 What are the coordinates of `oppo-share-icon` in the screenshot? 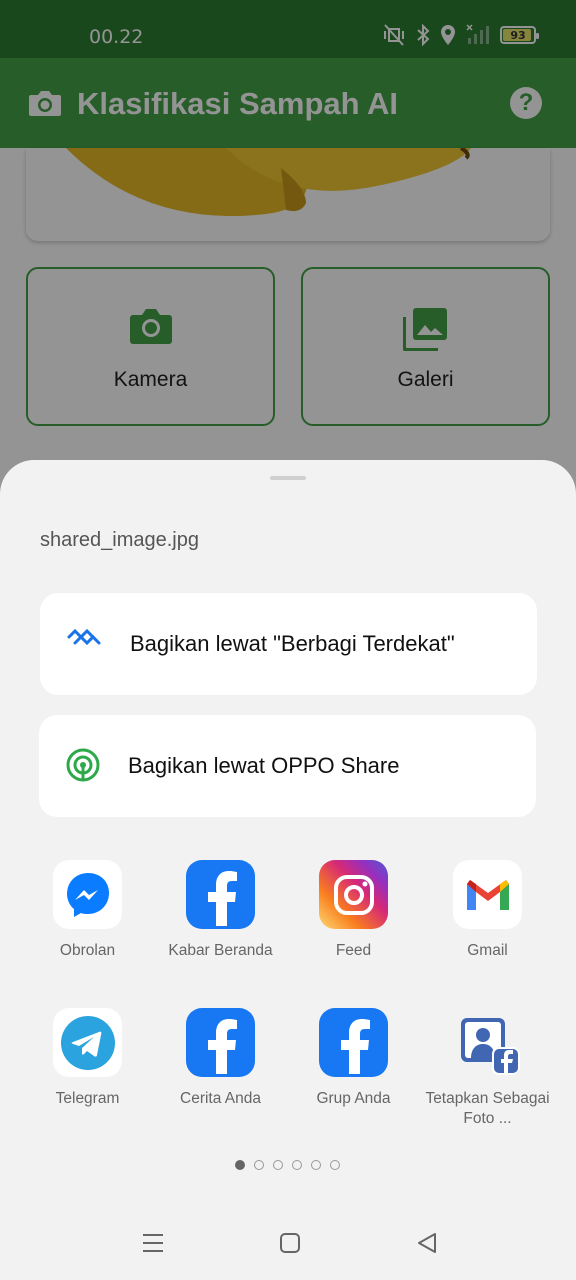 It's located at (83, 765).